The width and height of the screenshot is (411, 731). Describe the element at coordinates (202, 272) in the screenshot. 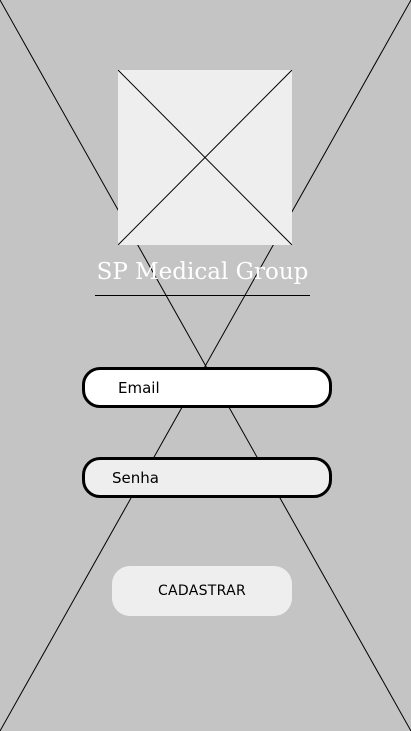

I see `app-title: SP Medical Group` at that location.